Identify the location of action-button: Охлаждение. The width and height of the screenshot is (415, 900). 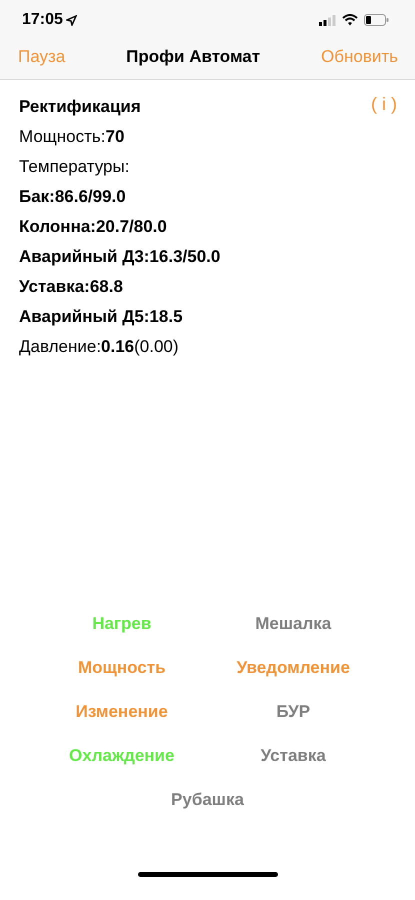
(121, 756).